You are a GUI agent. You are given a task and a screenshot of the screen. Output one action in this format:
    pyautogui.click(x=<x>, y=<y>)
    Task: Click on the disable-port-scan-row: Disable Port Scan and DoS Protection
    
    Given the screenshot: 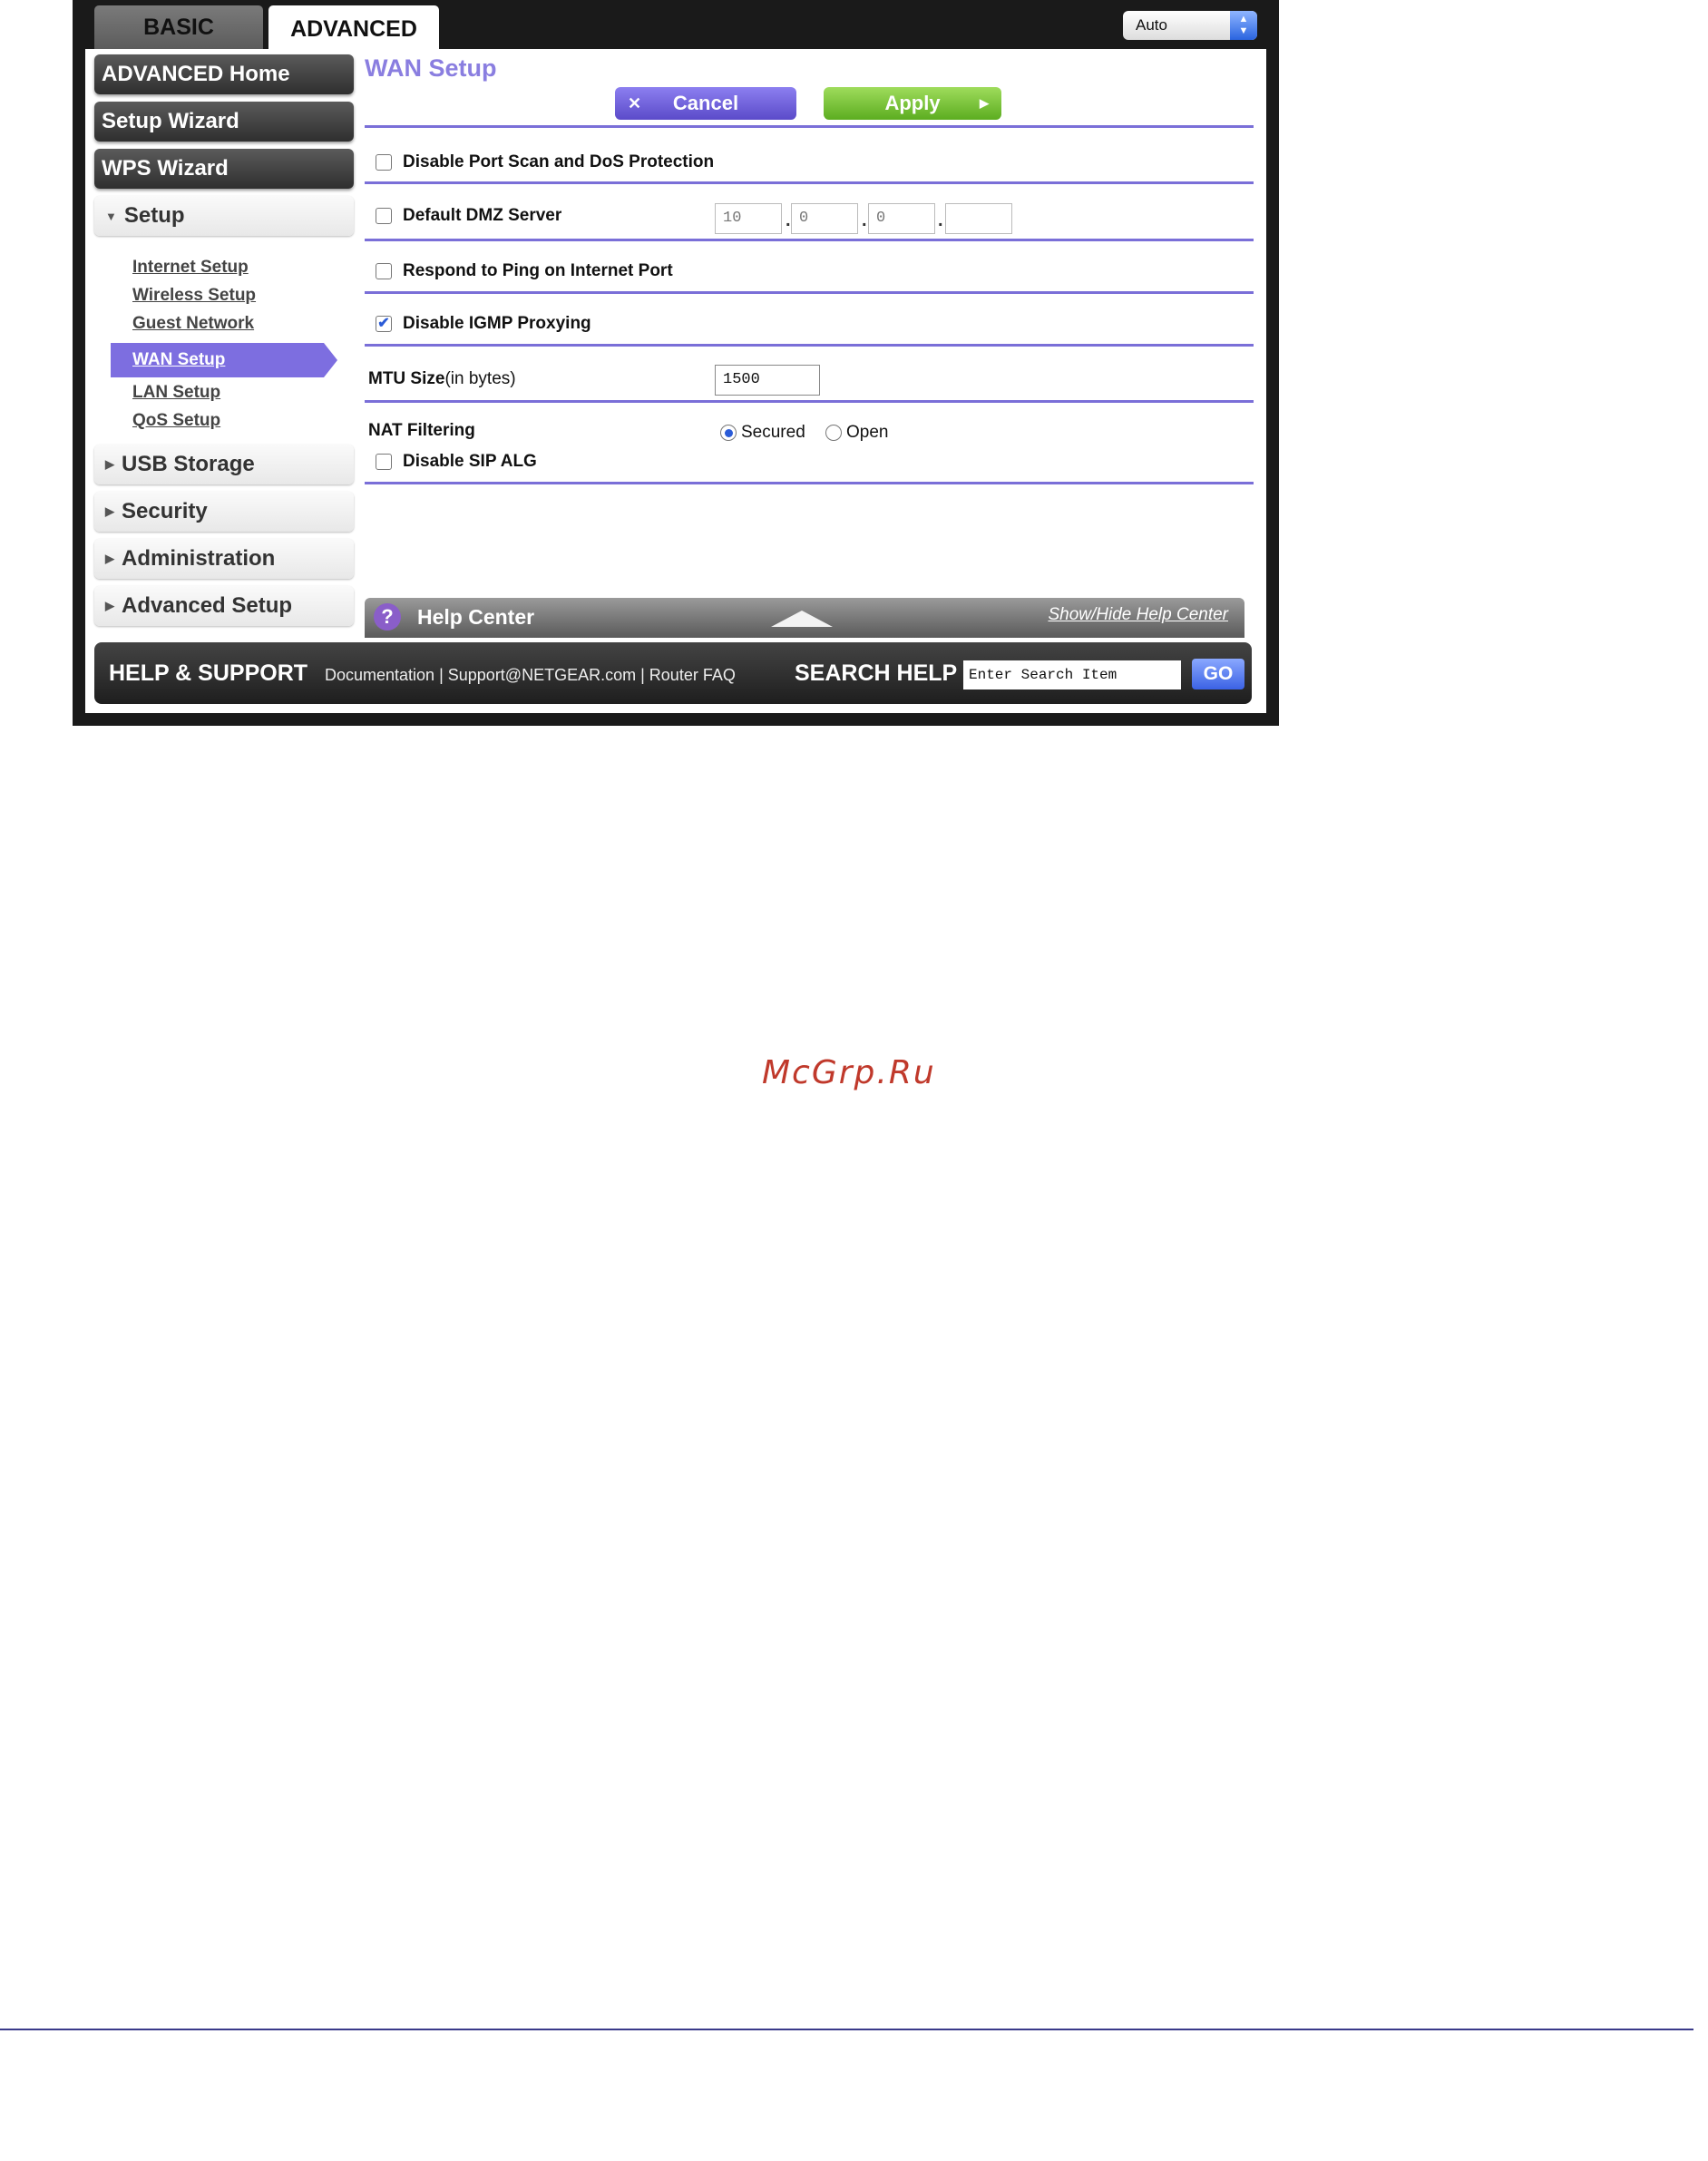 What is the action you would take?
    pyautogui.click(x=539, y=162)
    